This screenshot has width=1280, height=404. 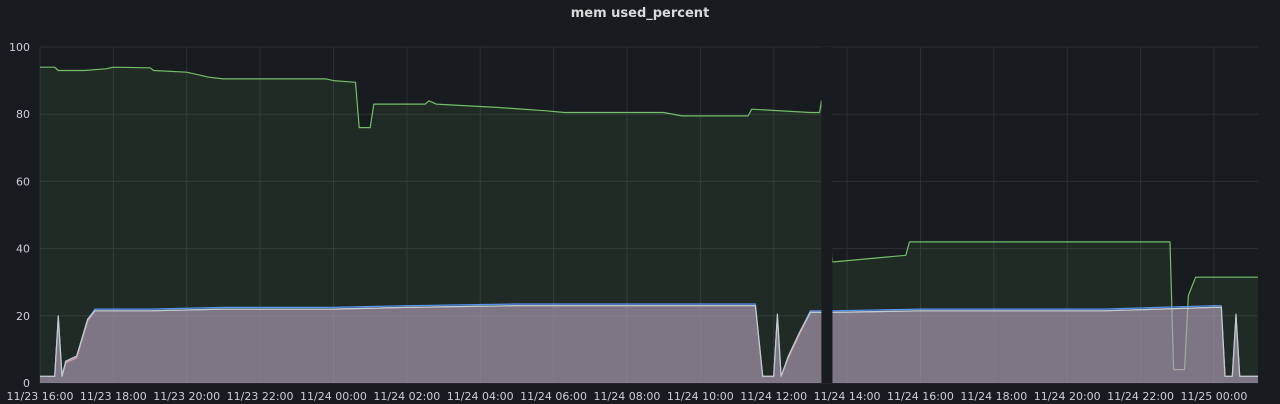 I want to click on y-tick-label: 40, so click(x=23, y=249).